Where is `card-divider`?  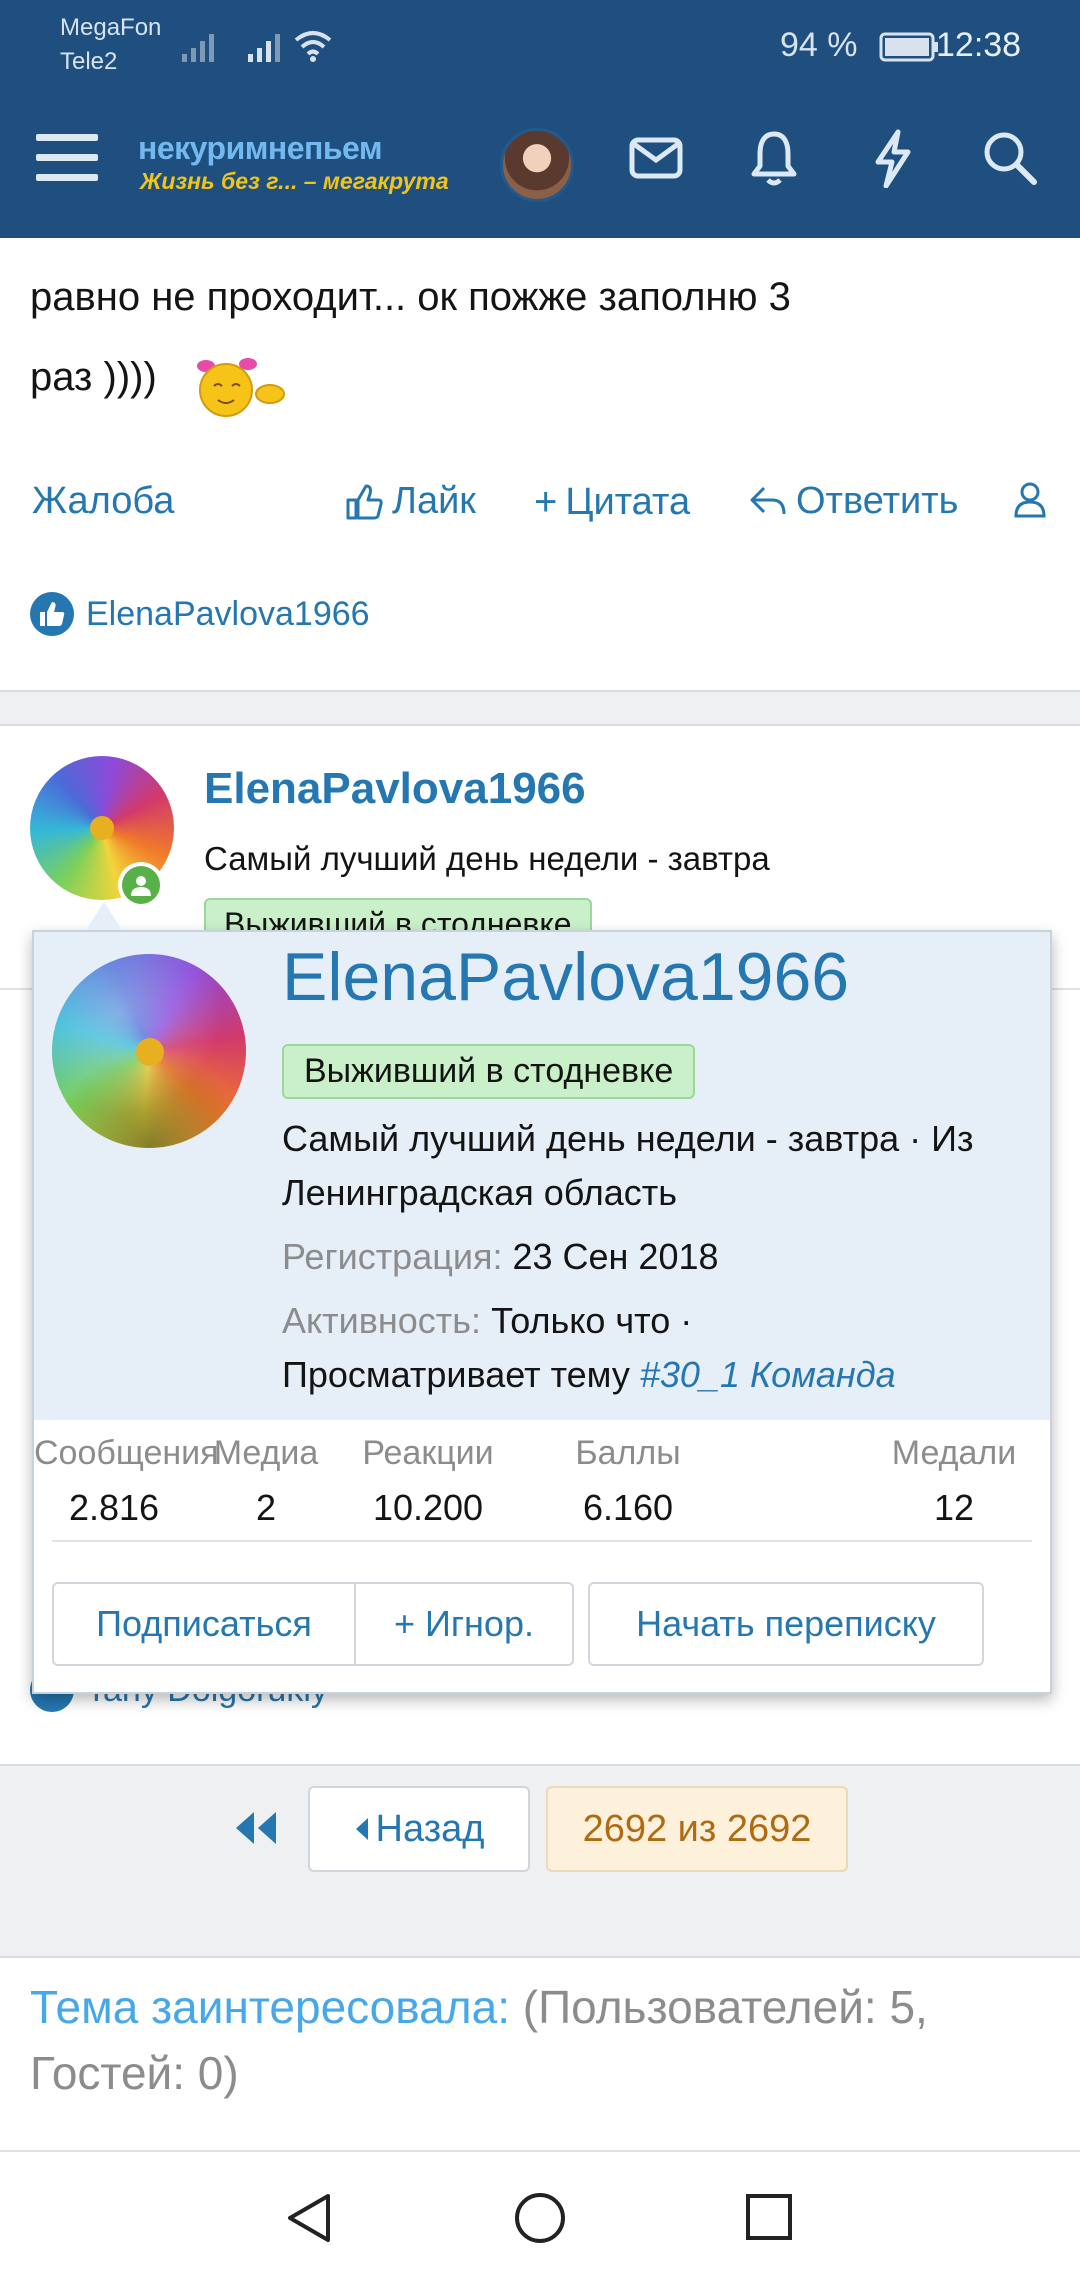 card-divider is located at coordinates (542, 1541).